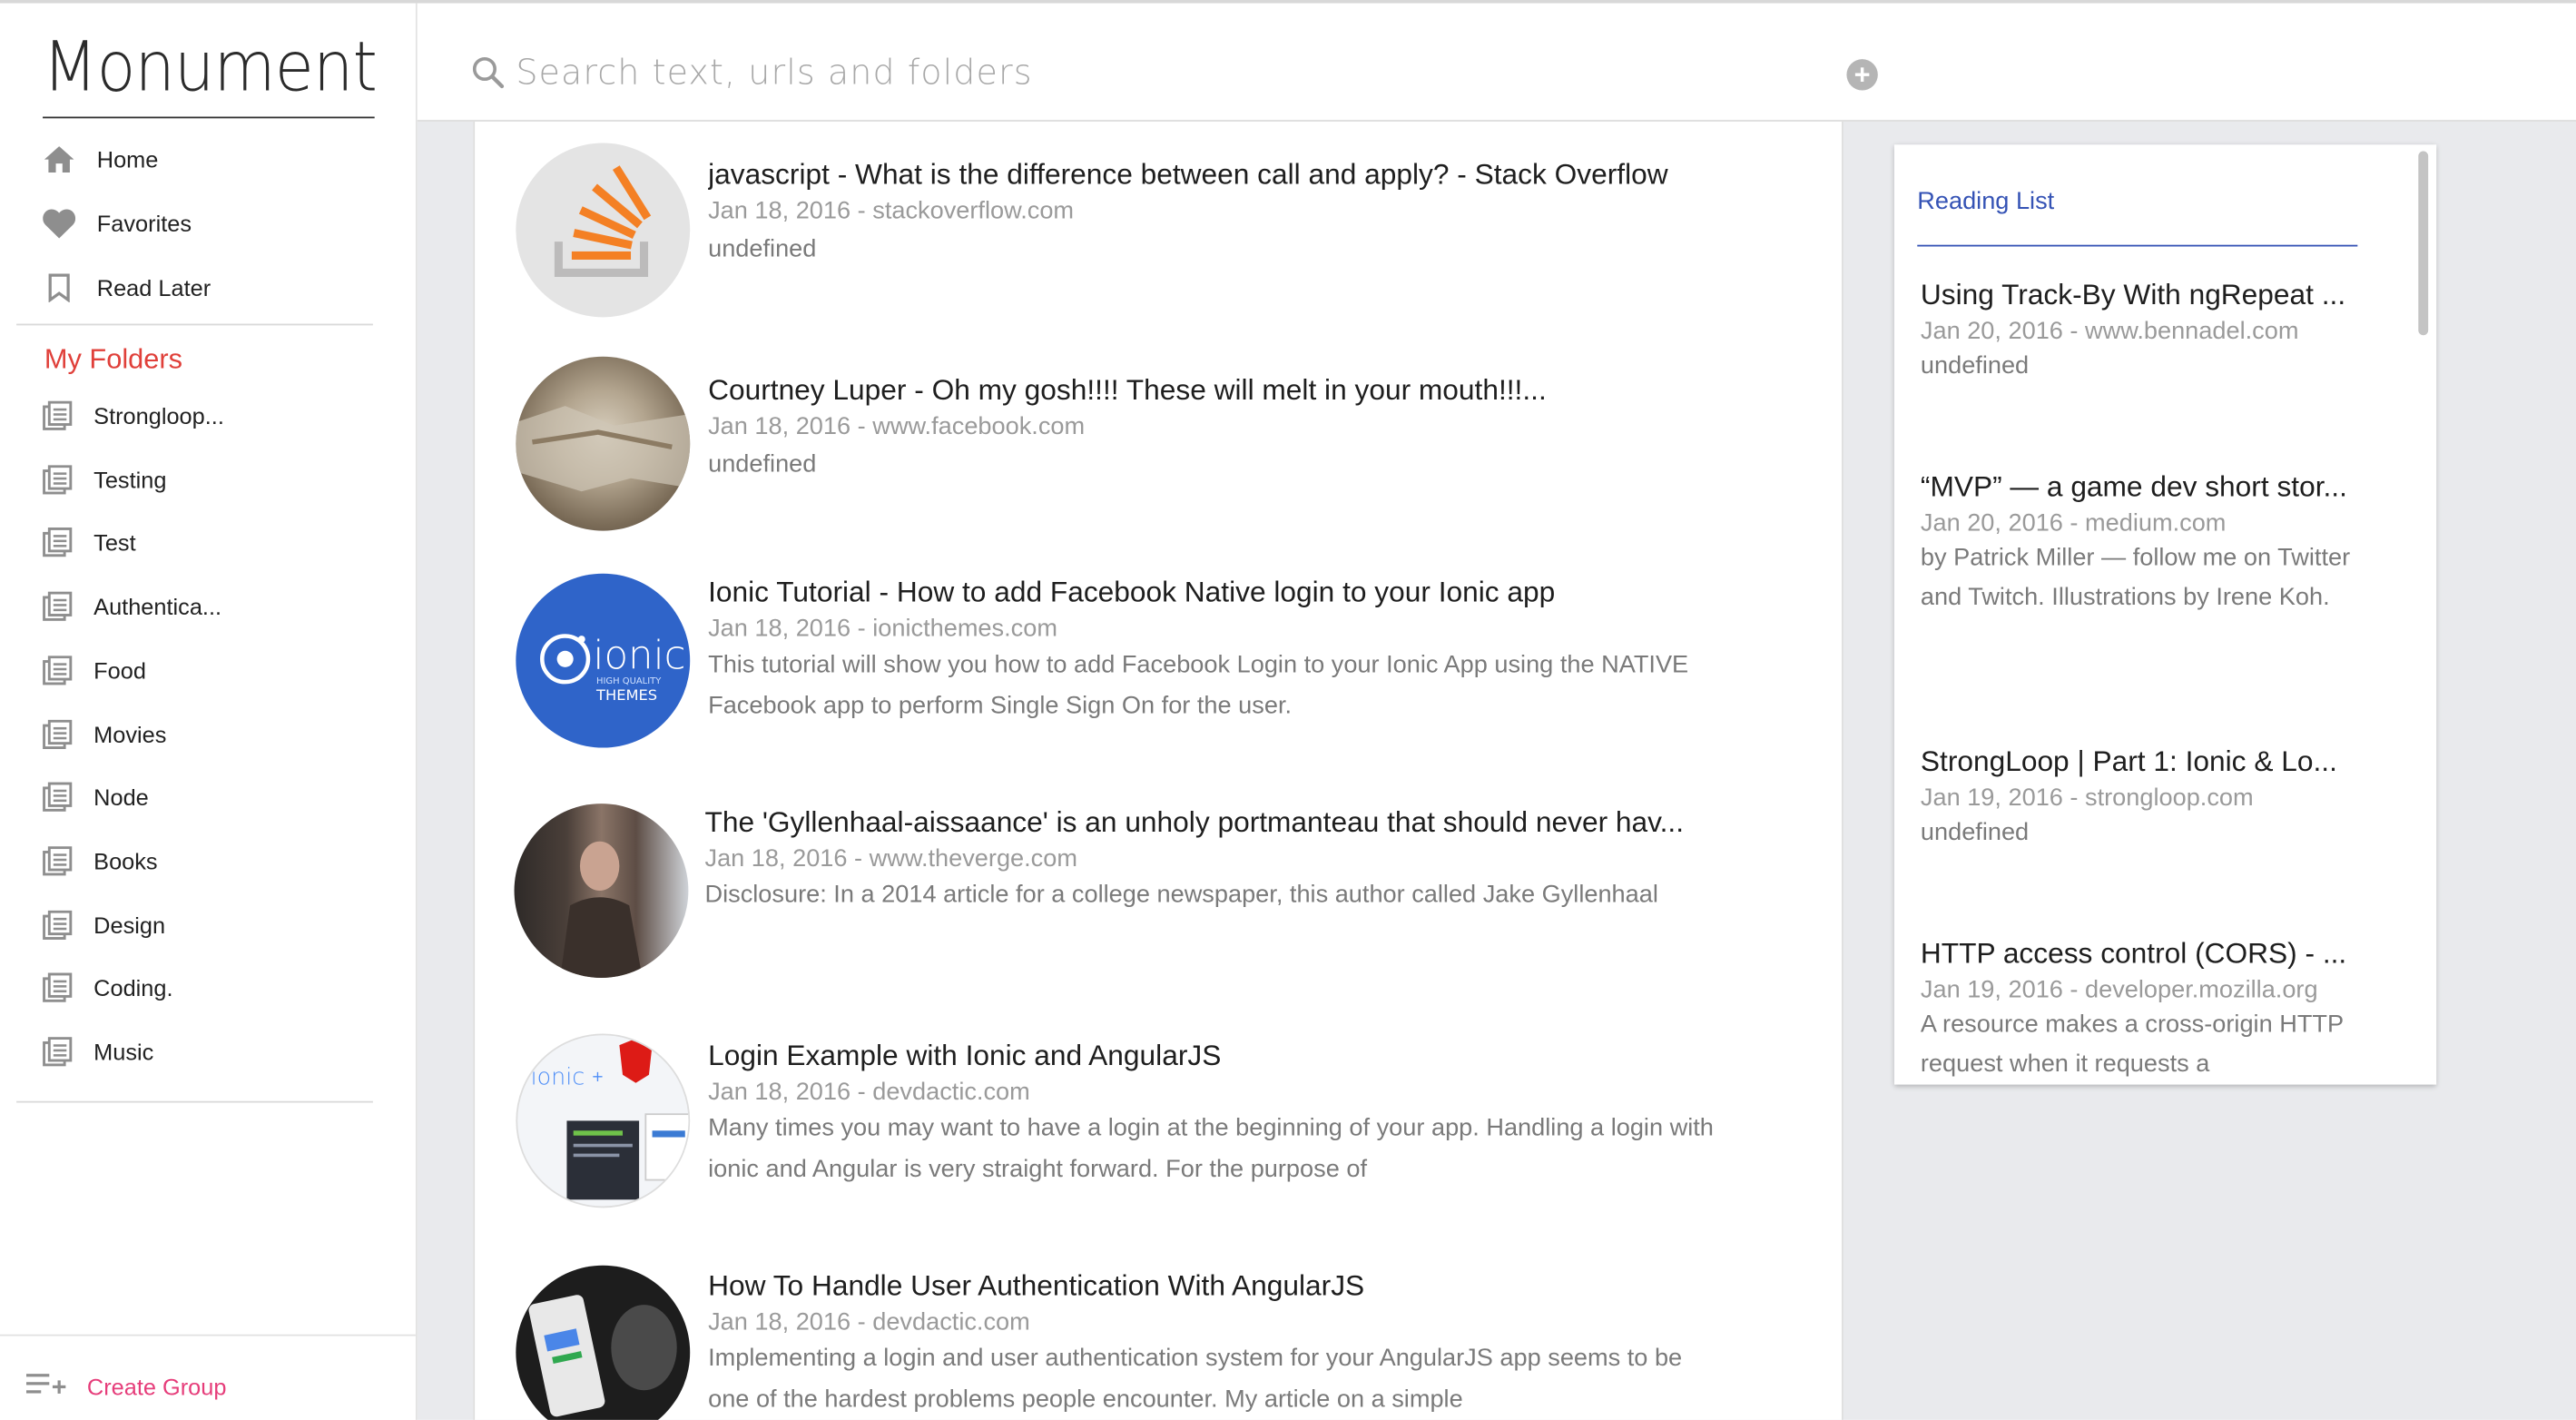 The height and width of the screenshot is (1420, 2576). I want to click on folder-item: Testing, so click(104, 479).